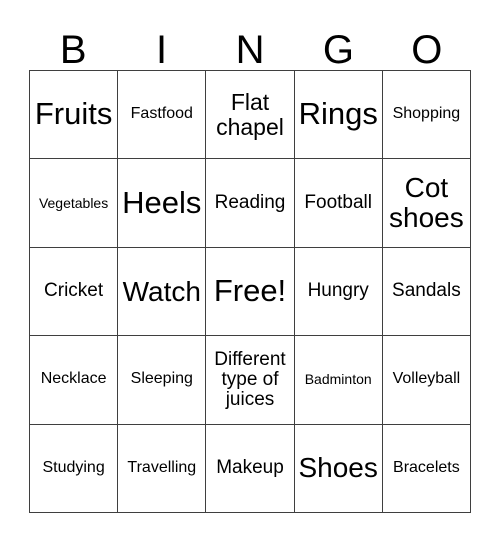 The width and height of the screenshot is (500, 544). Describe the element at coordinates (162, 50) in the screenshot. I see `bingo-header-letter-i: I` at that location.